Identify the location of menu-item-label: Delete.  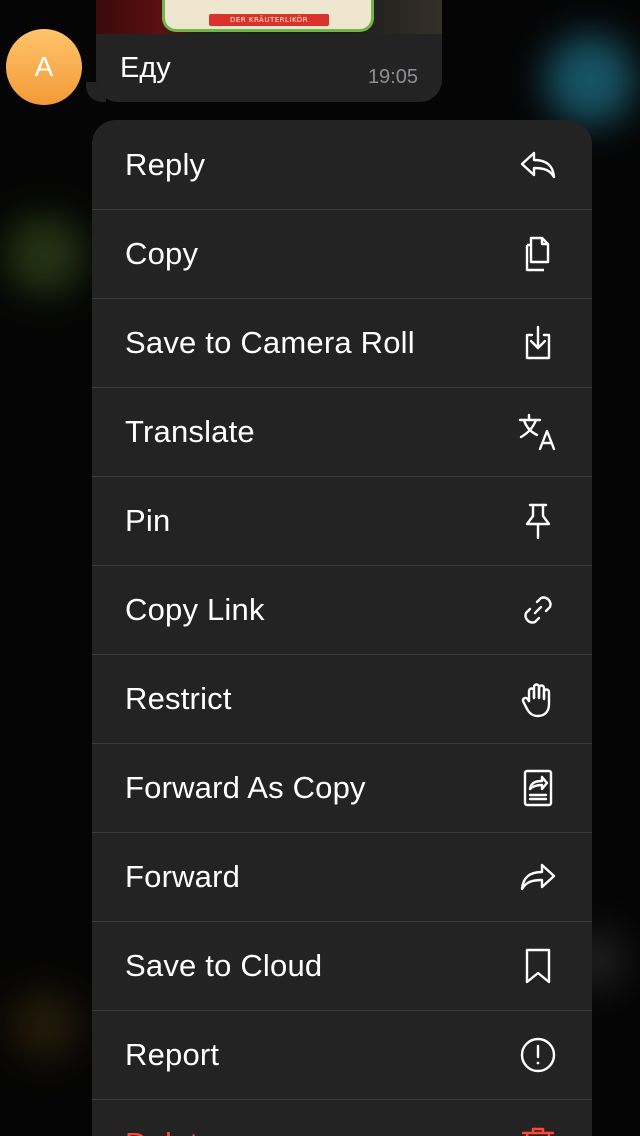
(170, 1131).